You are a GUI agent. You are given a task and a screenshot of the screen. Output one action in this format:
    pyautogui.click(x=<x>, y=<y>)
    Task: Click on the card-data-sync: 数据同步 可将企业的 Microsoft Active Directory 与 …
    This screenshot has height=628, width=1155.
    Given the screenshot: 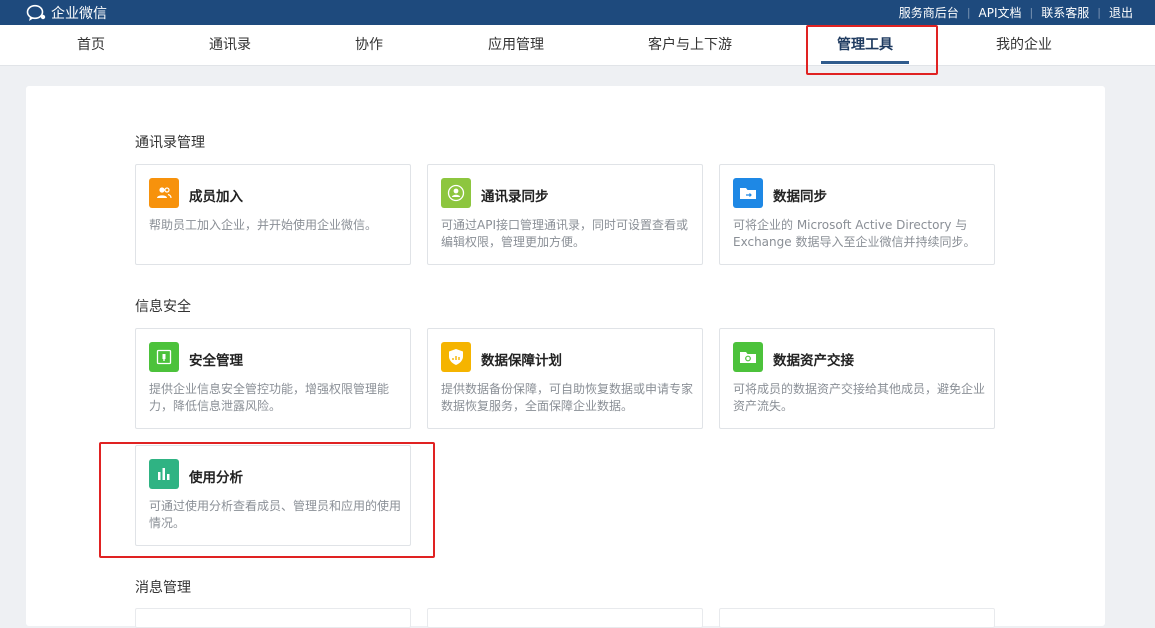 What is the action you would take?
    pyautogui.click(x=857, y=214)
    